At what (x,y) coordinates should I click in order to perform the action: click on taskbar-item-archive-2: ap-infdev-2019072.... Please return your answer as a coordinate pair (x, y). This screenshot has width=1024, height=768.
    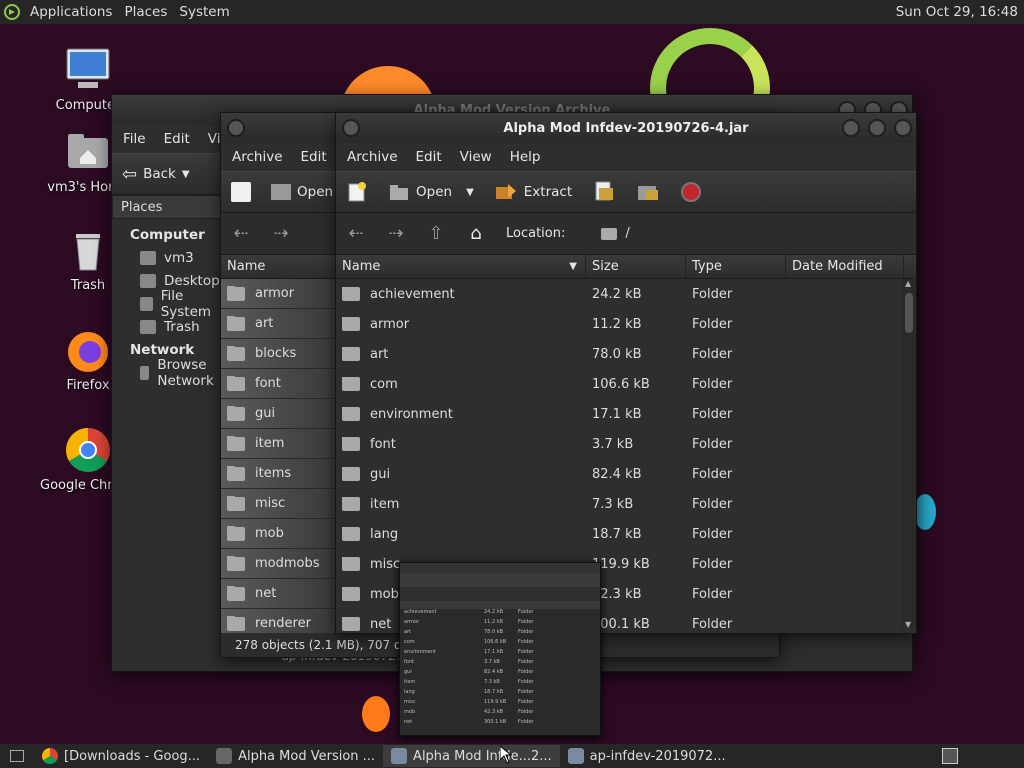
    Looking at the image, I should click on (647, 756).